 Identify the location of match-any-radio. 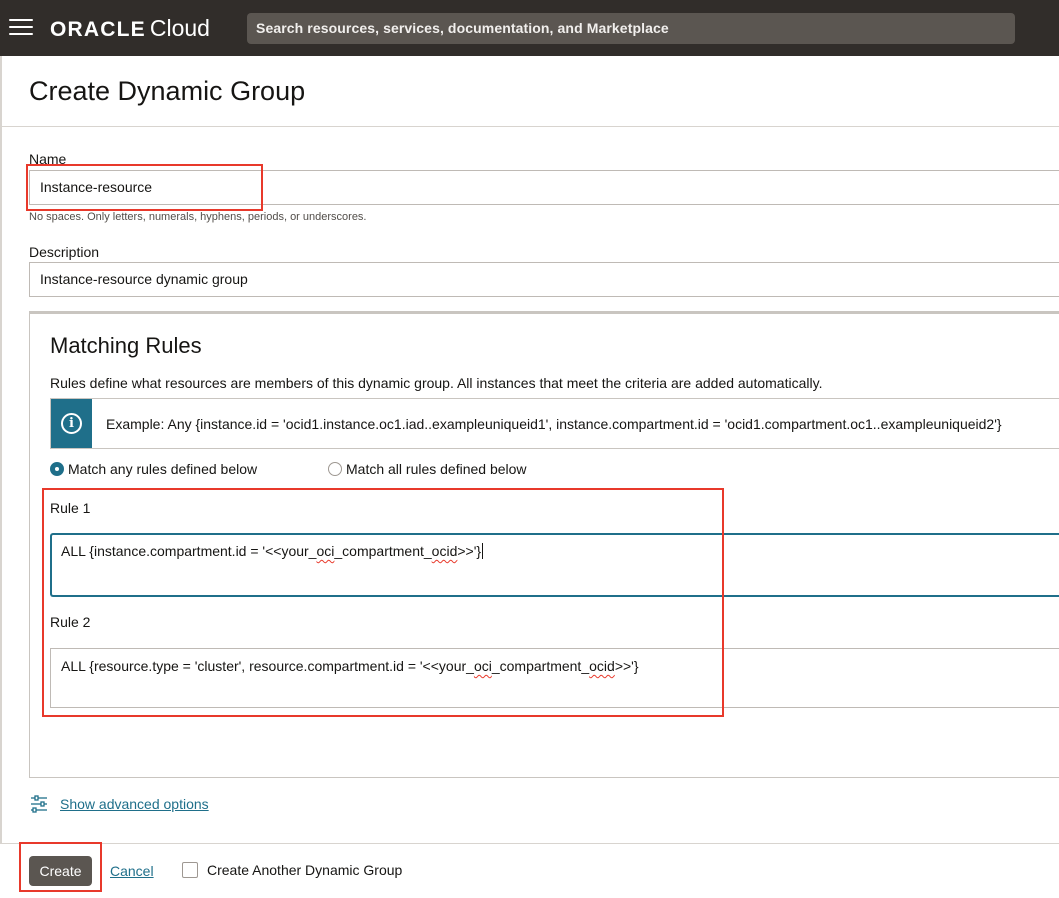
(57, 469).